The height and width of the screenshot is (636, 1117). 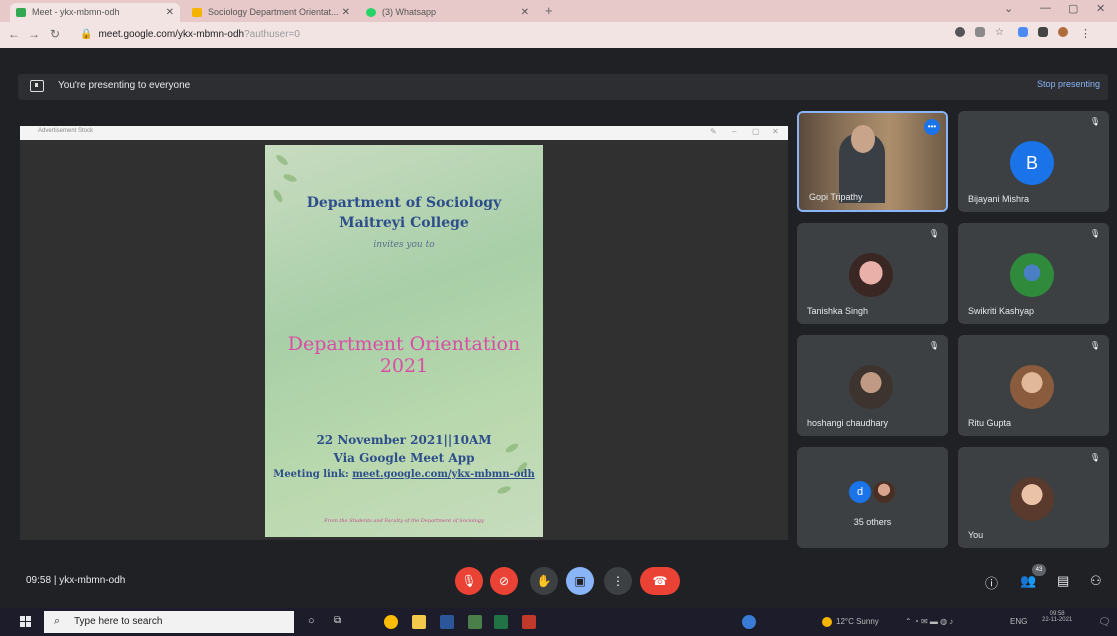 I want to click on meeting-details-icon: ⓘ, so click(x=991, y=582).